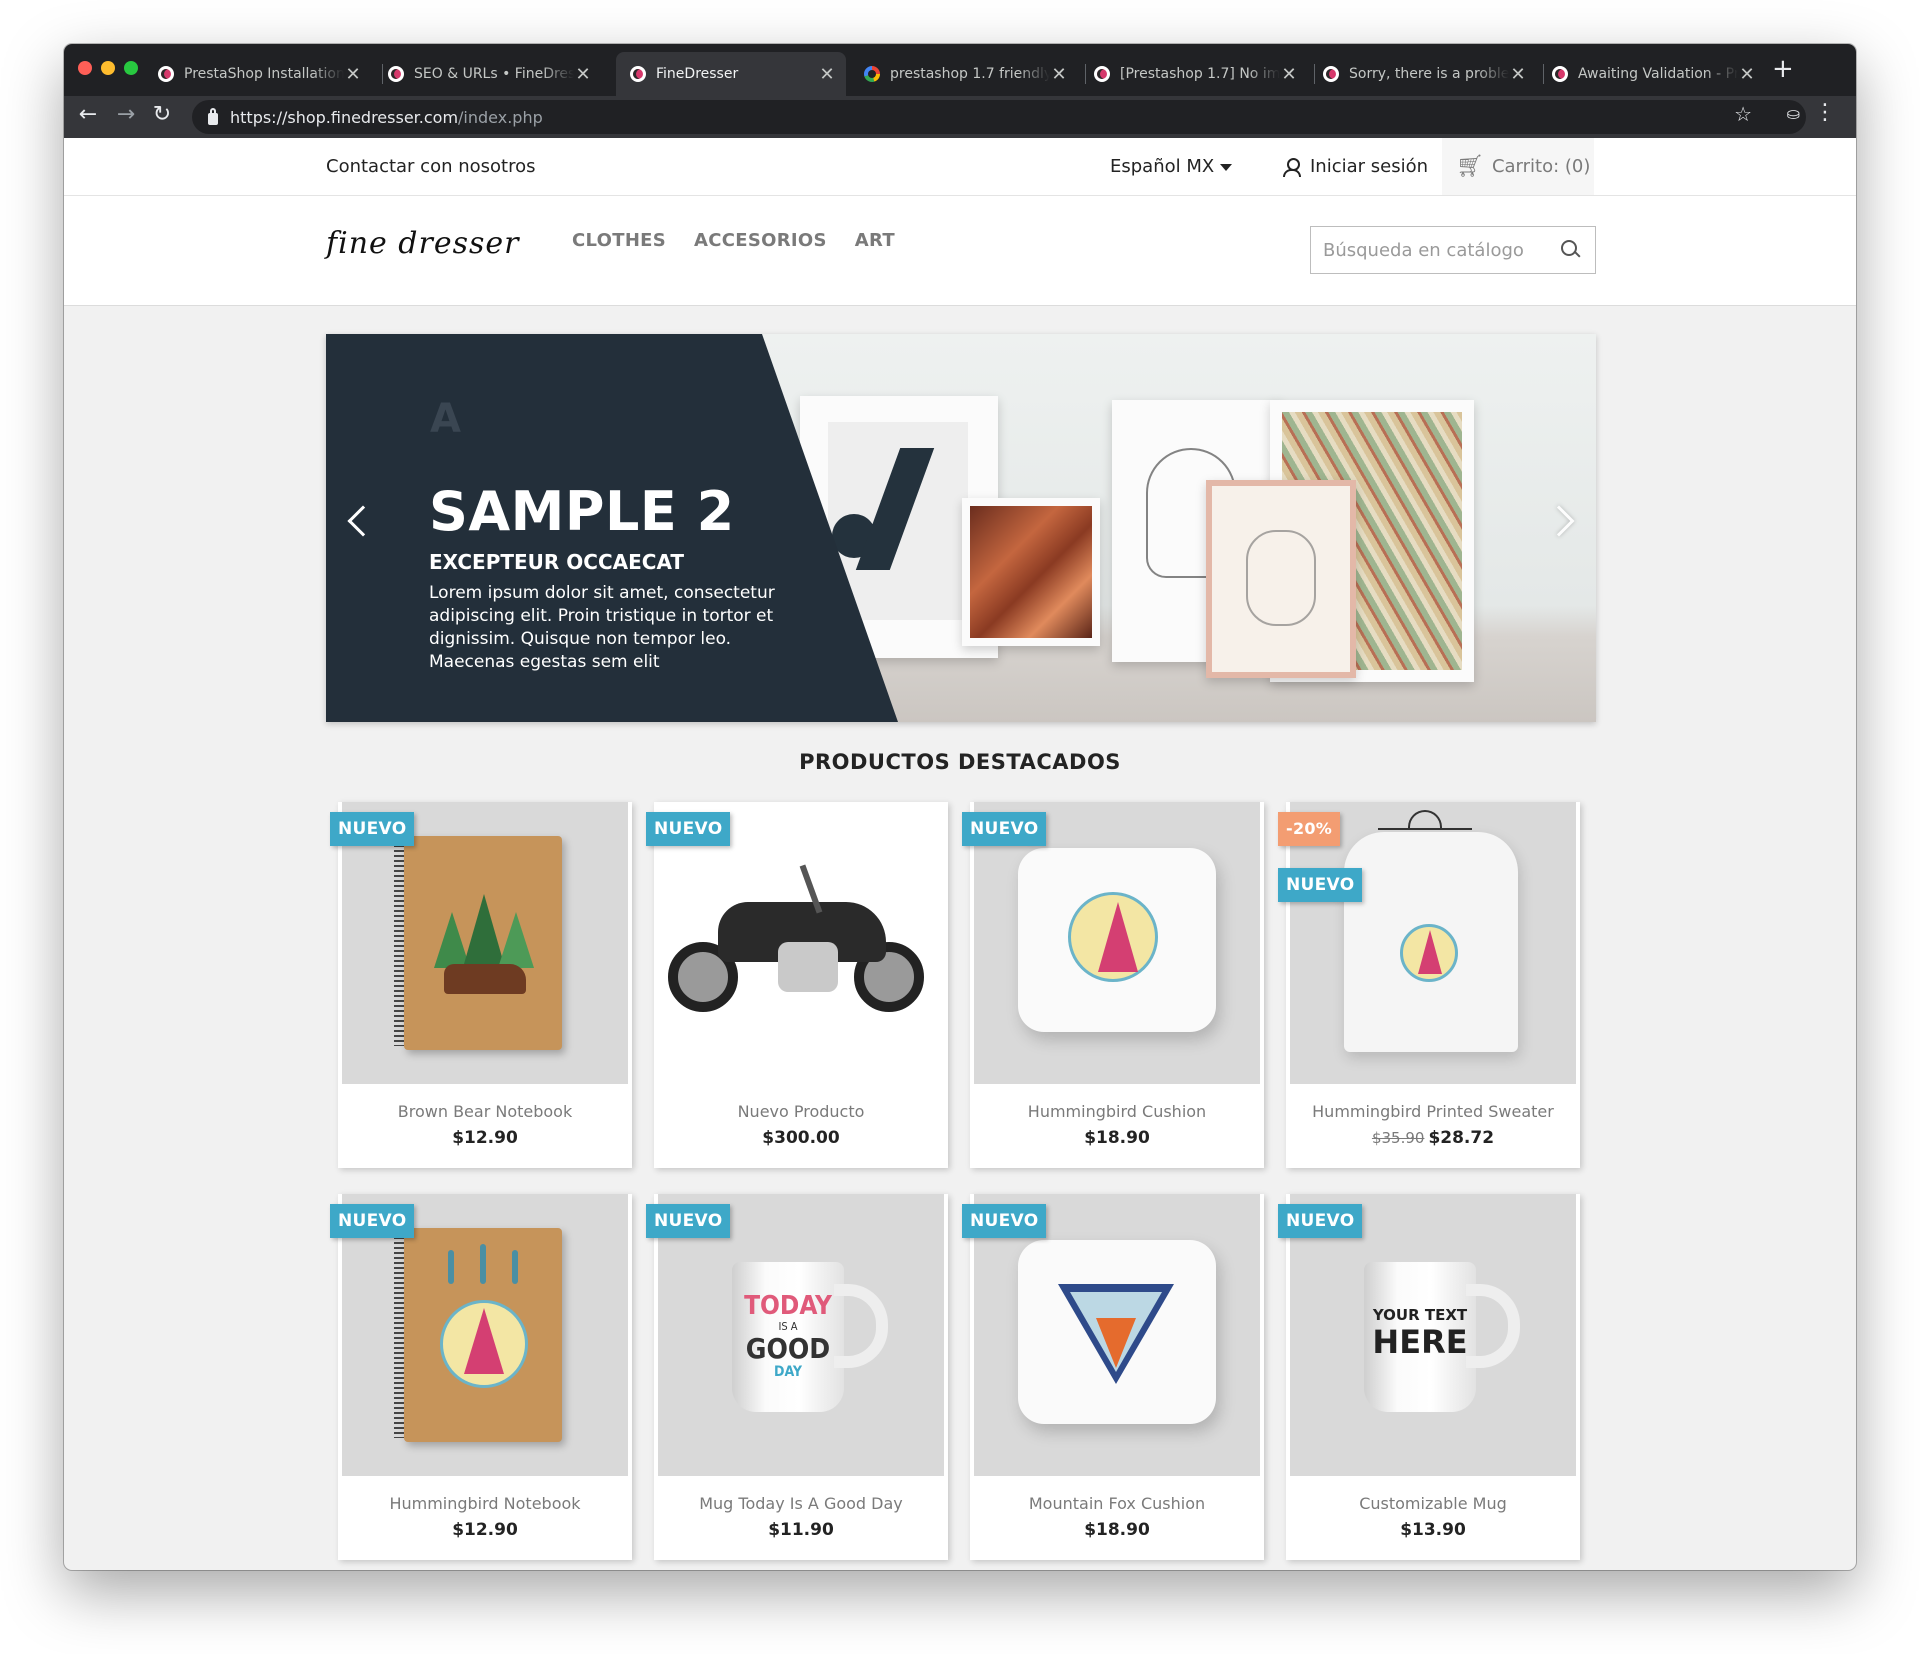 The image size is (1920, 1654). Describe the element at coordinates (801, 1503) in the screenshot. I see `product-name: Mug Today Is A Good Day` at that location.